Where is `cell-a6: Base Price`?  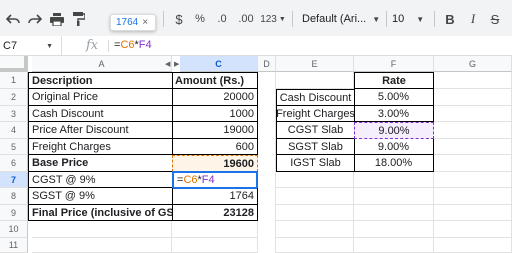
cell-a6: Base Price is located at coordinates (100, 163).